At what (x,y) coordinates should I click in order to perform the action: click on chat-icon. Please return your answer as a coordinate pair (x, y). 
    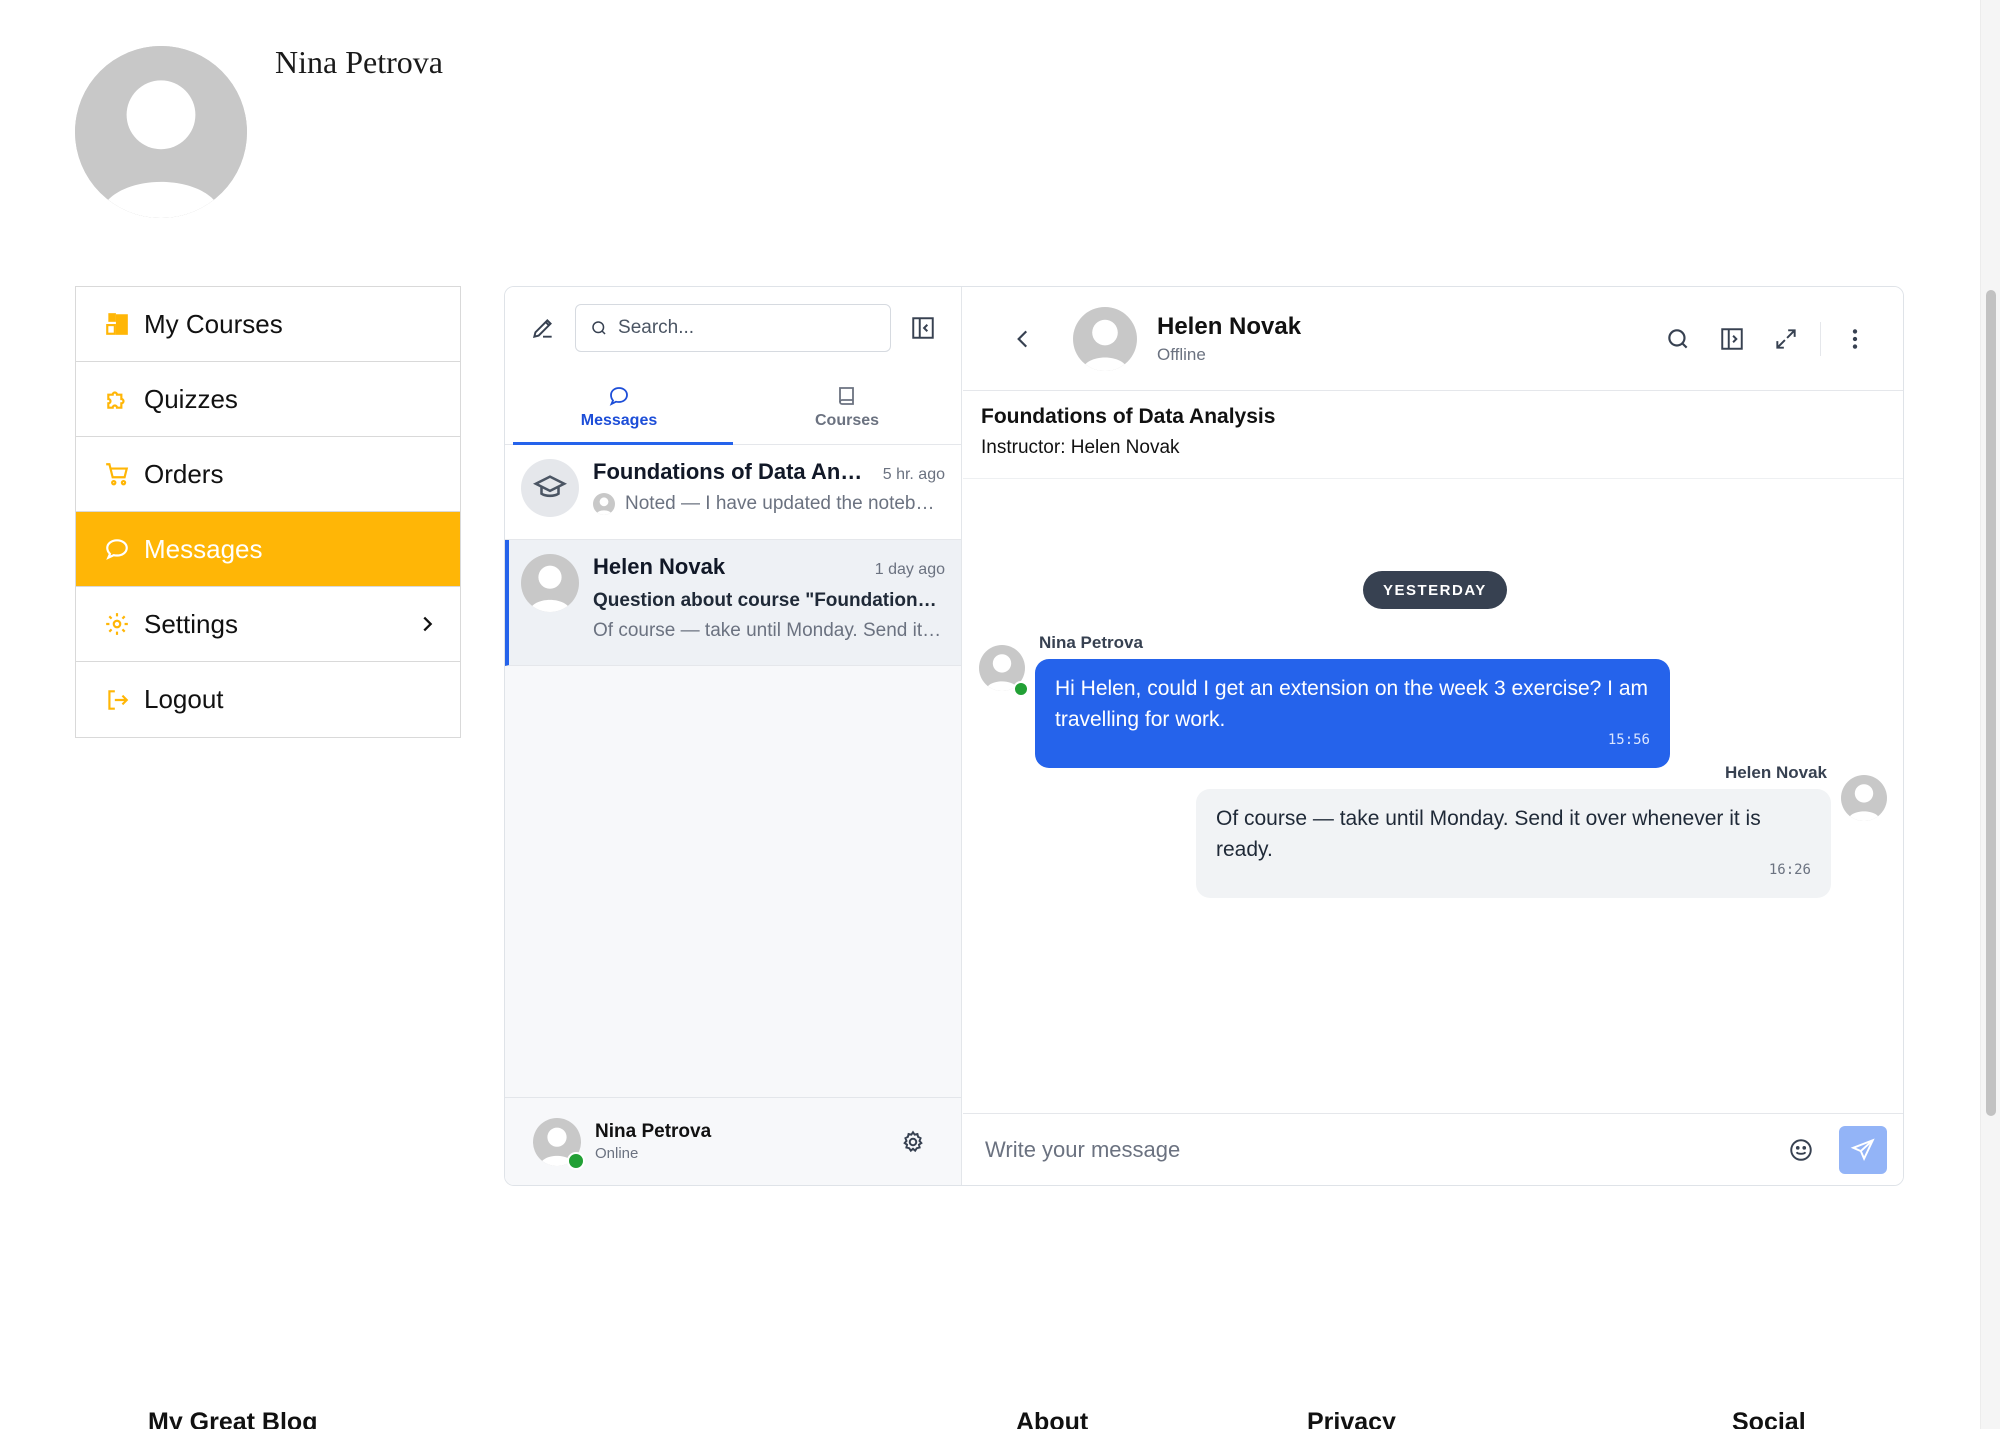
    Looking at the image, I should click on (117, 549).